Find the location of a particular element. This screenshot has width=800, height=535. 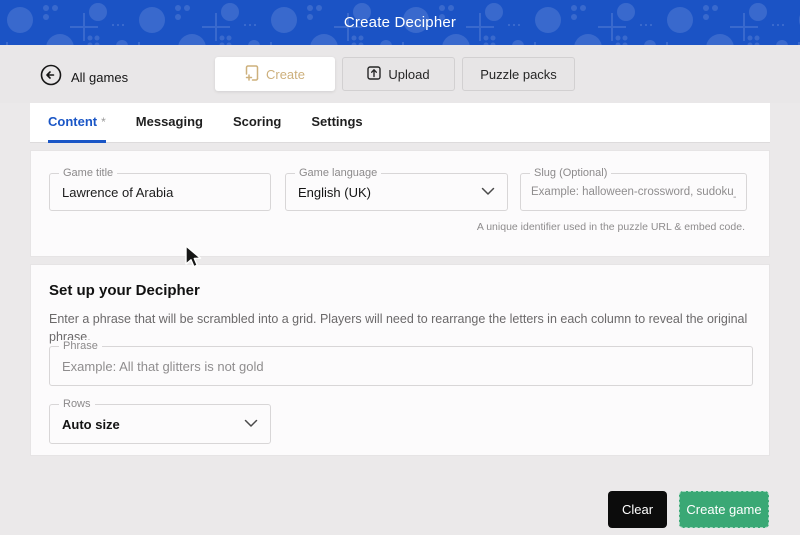

clear-button-label: Clear is located at coordinates (637, 509).